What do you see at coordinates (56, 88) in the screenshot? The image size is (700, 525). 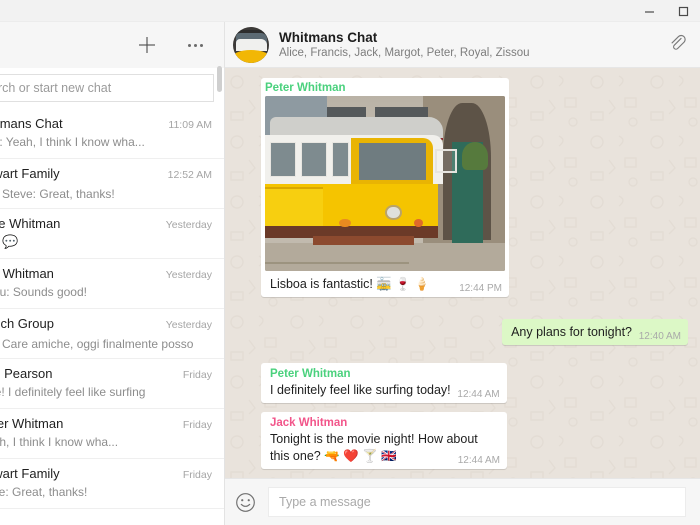 I see `search-placeholder: arch or start new chat` at bounding box center [56, 88].